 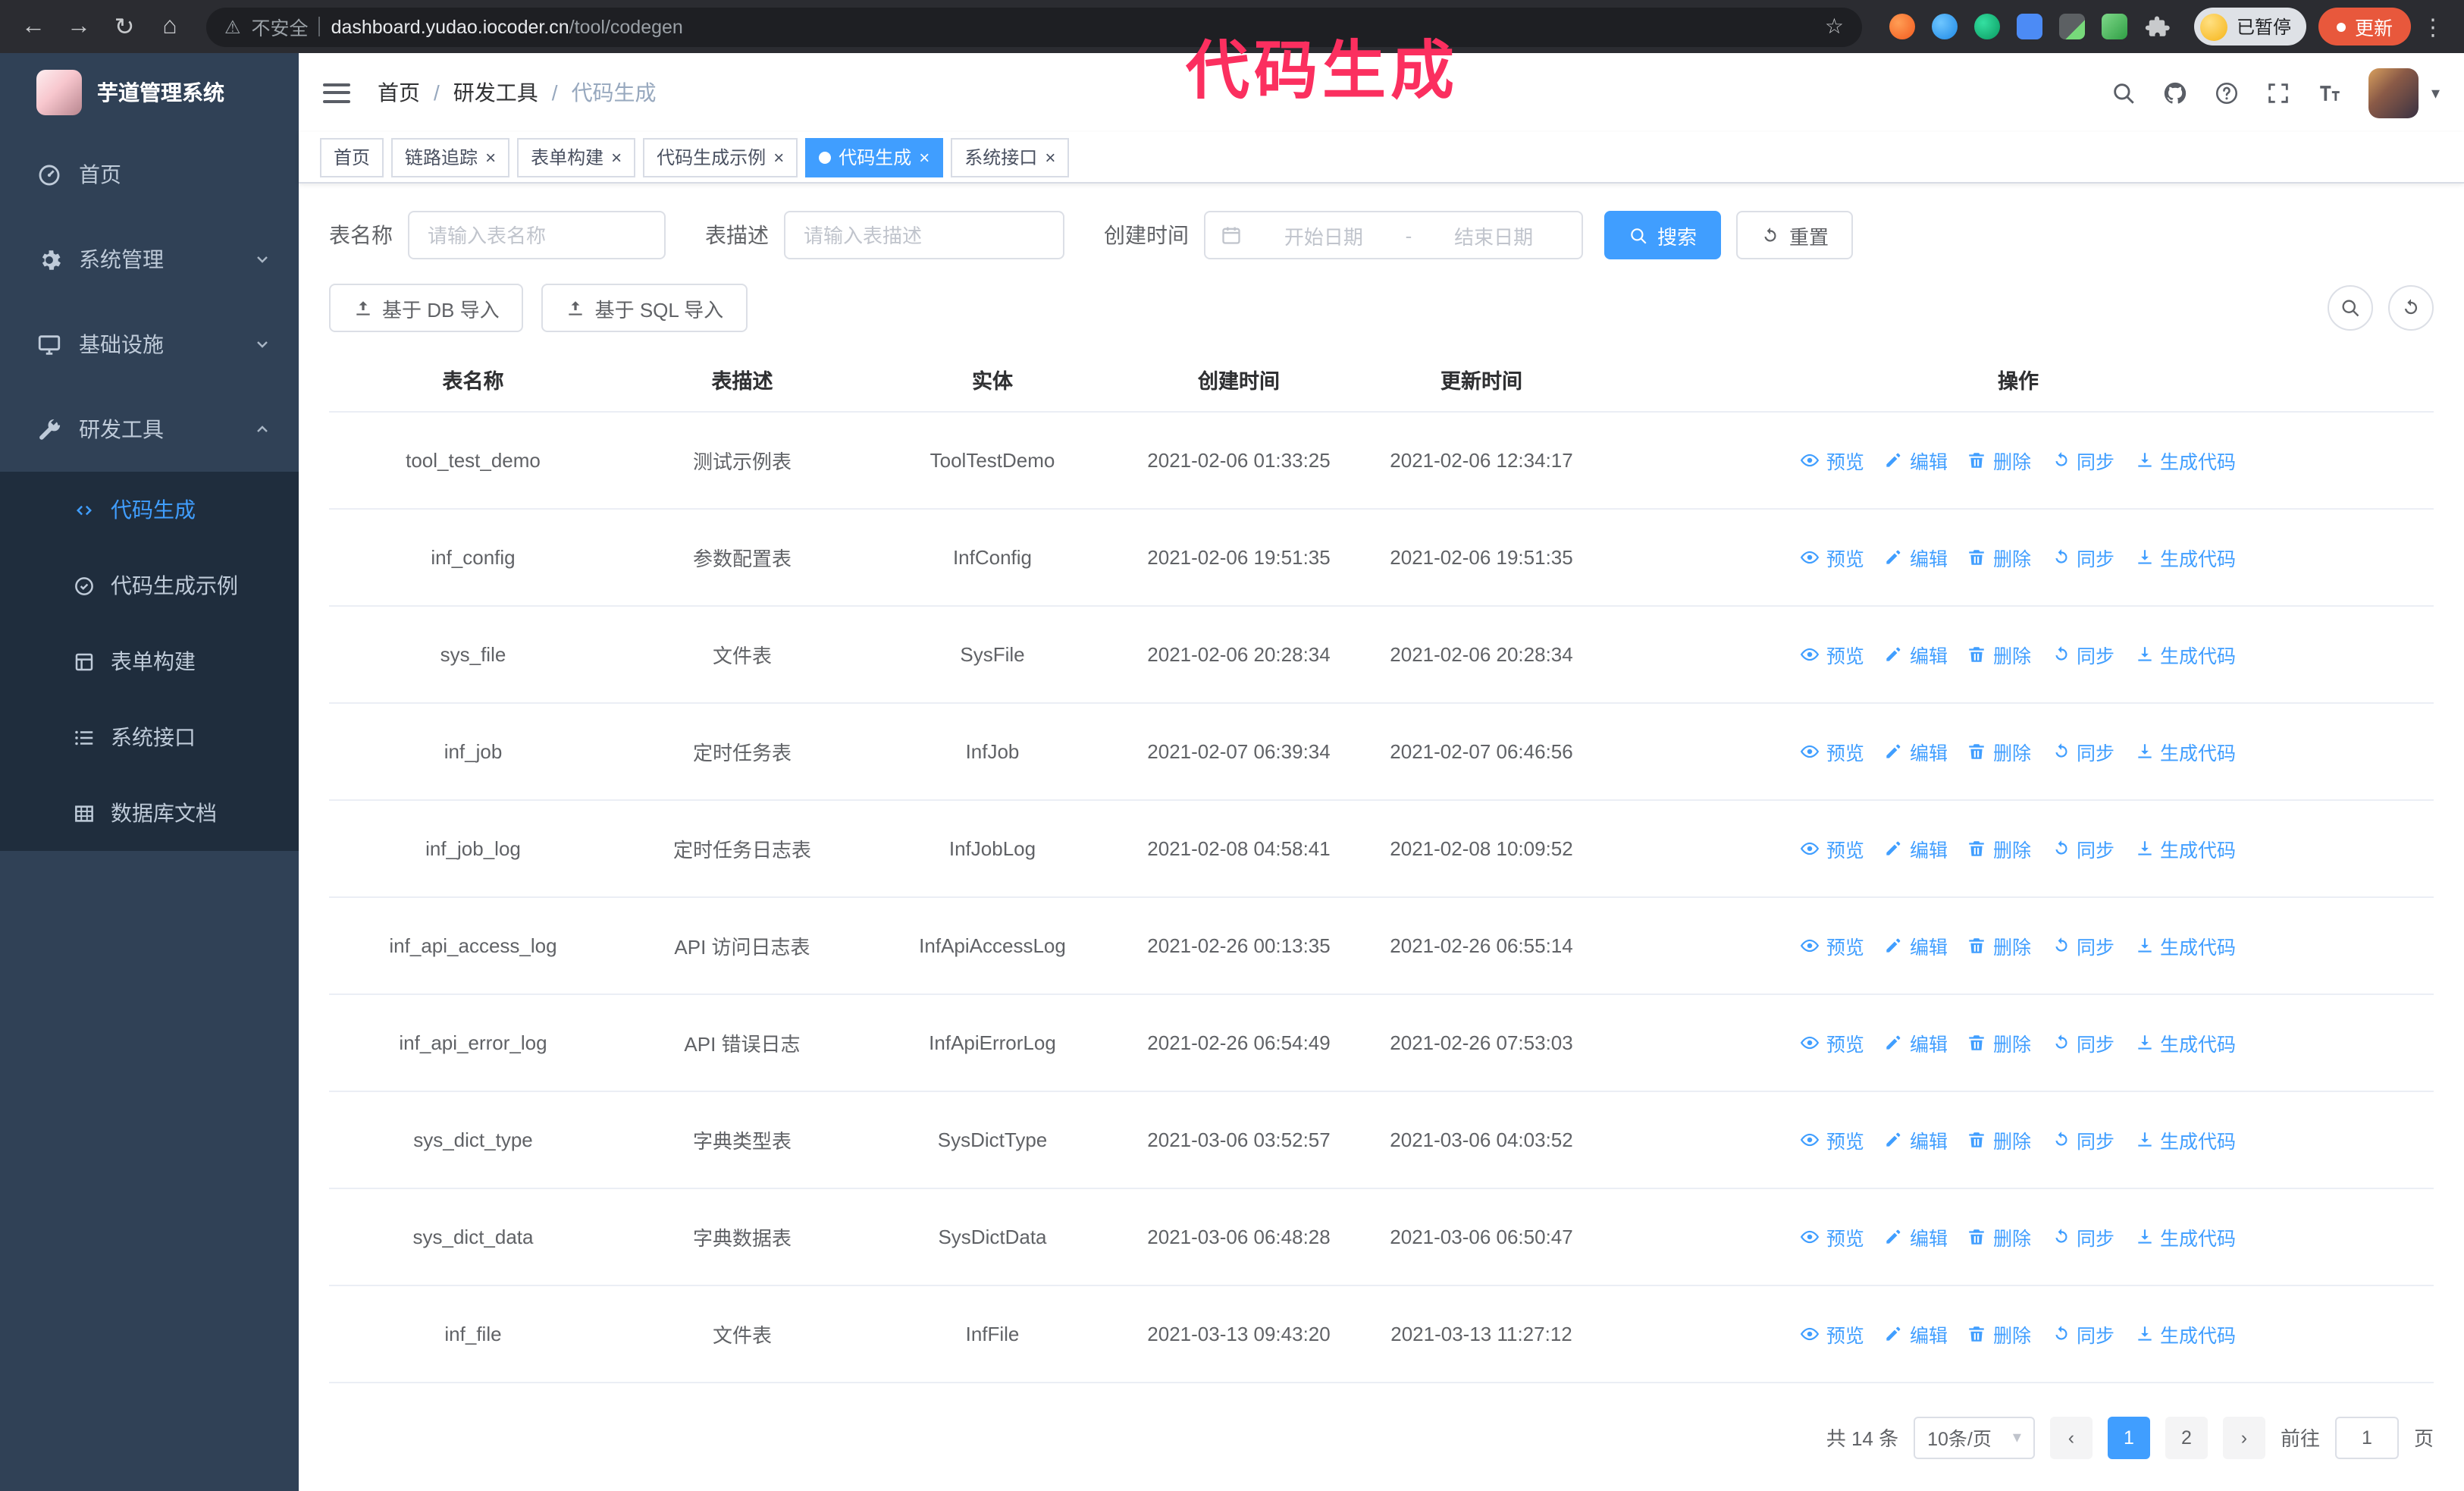 What do you see at coordinates (1835, 26) in the screenshot?
I see `bookmark-star-icon: ☆` at bounding box center [1835, 26].